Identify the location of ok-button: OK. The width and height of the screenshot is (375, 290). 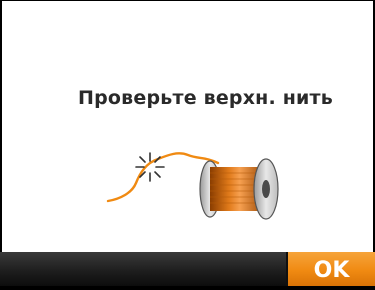
(331, 269).